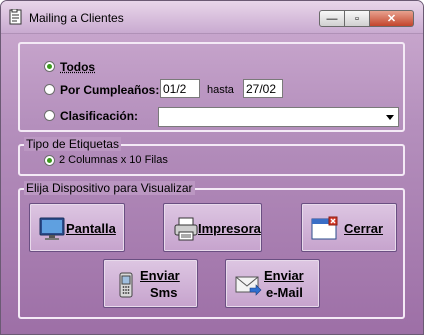 The width and height of the screenshot is (424, 335). I want to click on maximize-icon: ▫, so click(357, 18).